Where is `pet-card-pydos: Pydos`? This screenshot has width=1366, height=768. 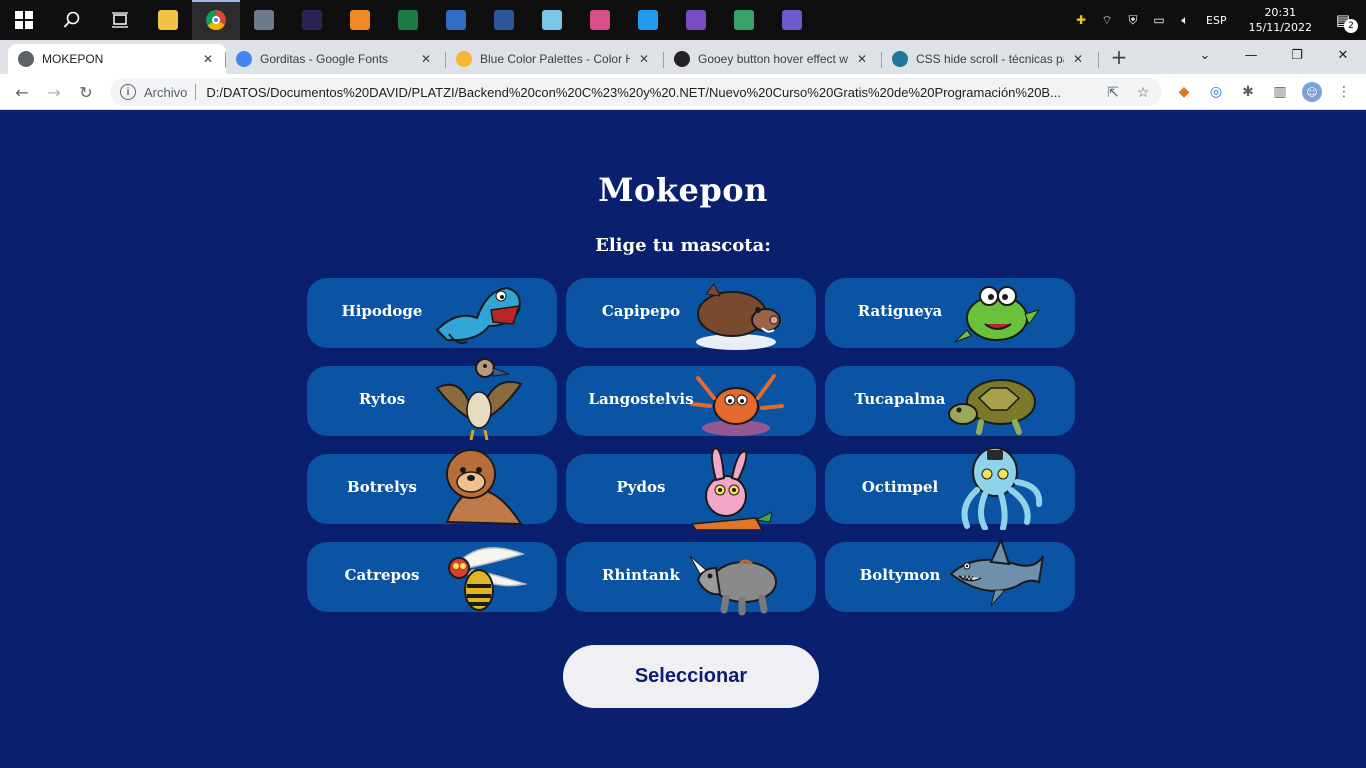 pet-card-pydos: Pydos is located at coordinates (691, 488).